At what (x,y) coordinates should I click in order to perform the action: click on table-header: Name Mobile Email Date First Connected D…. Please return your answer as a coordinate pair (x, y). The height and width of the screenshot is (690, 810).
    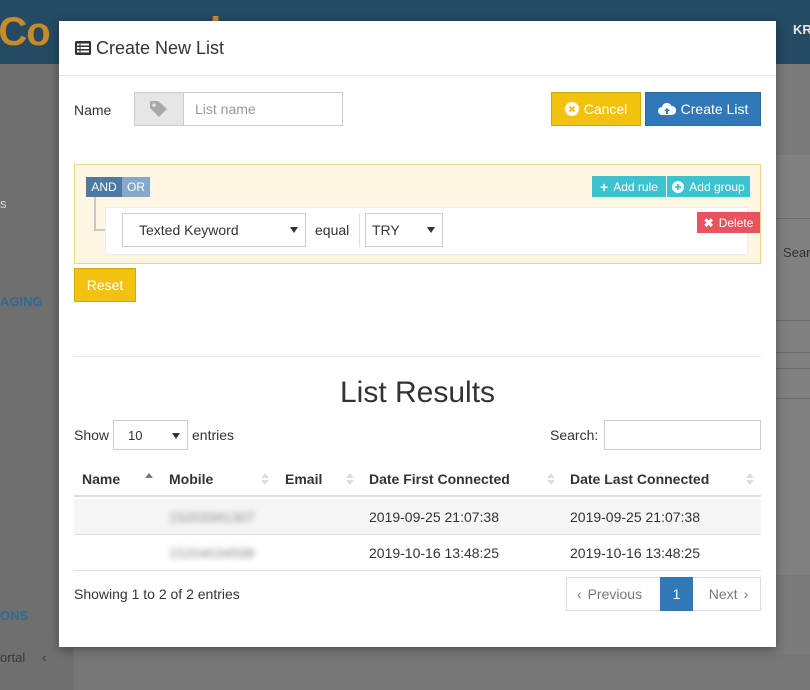
    Looking at the image, I should click on (417, 479).